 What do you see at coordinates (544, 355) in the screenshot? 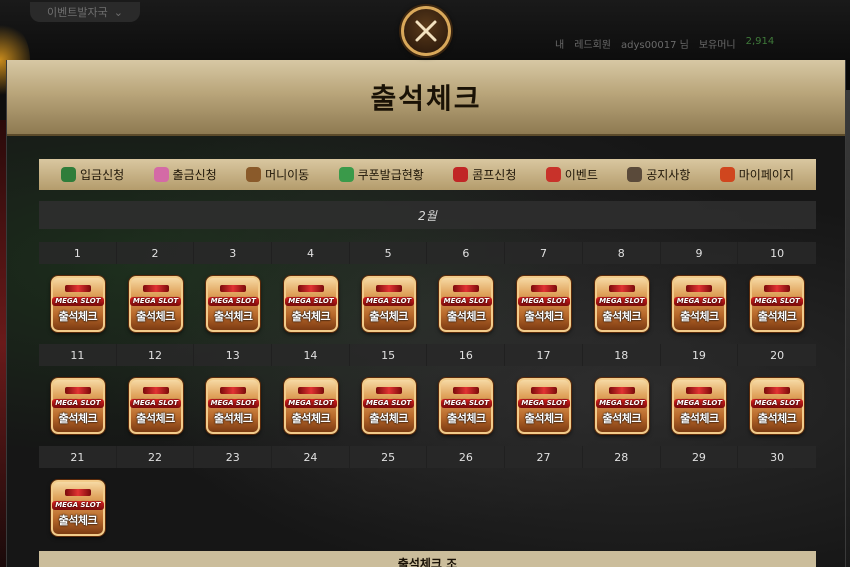
I see `day-number: 17` at bounding box center [544, 355].